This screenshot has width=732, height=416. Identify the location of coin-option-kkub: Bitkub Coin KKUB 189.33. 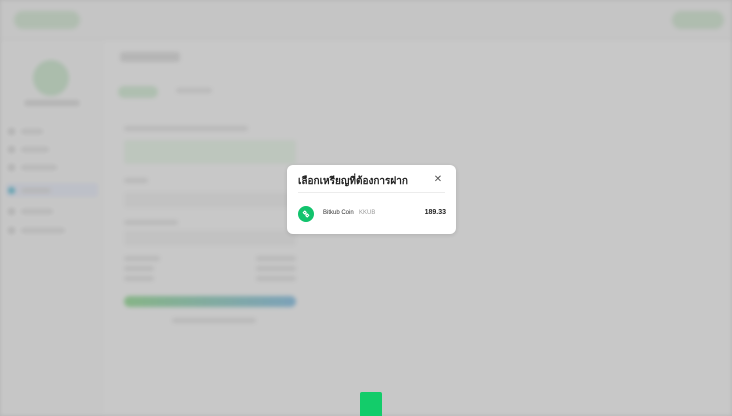
(371, 214).